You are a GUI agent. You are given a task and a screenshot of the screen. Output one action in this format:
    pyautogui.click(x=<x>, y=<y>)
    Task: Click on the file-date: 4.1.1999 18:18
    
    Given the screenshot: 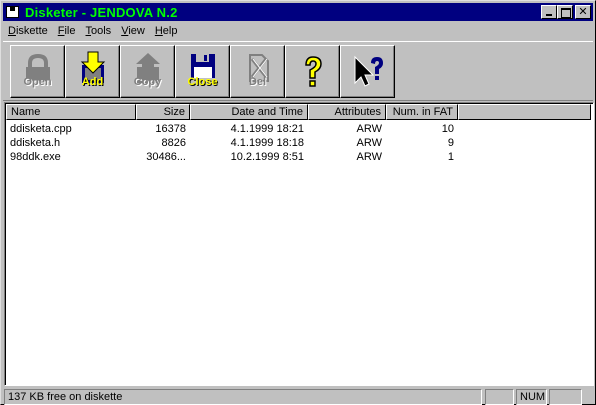 What is the action you would take?
    pyautogui.click(x=267, y=143)
    